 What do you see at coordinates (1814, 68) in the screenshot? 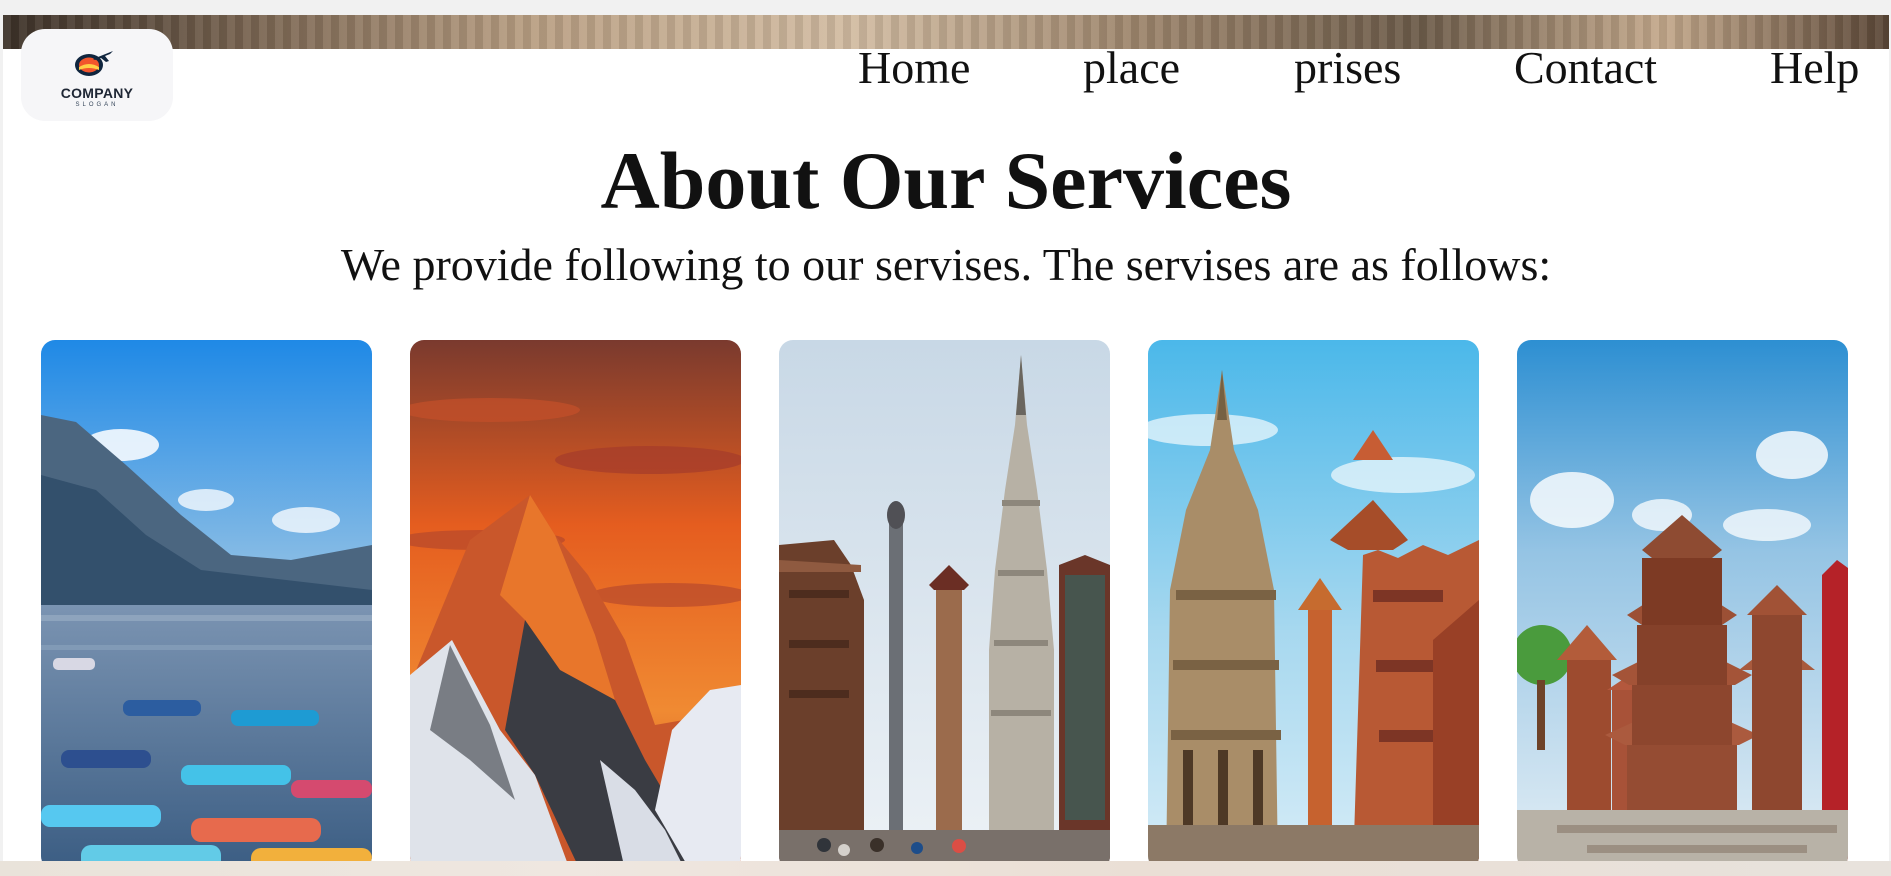
I see `nav-help-link: Help` at bounding box center [1814, 68].